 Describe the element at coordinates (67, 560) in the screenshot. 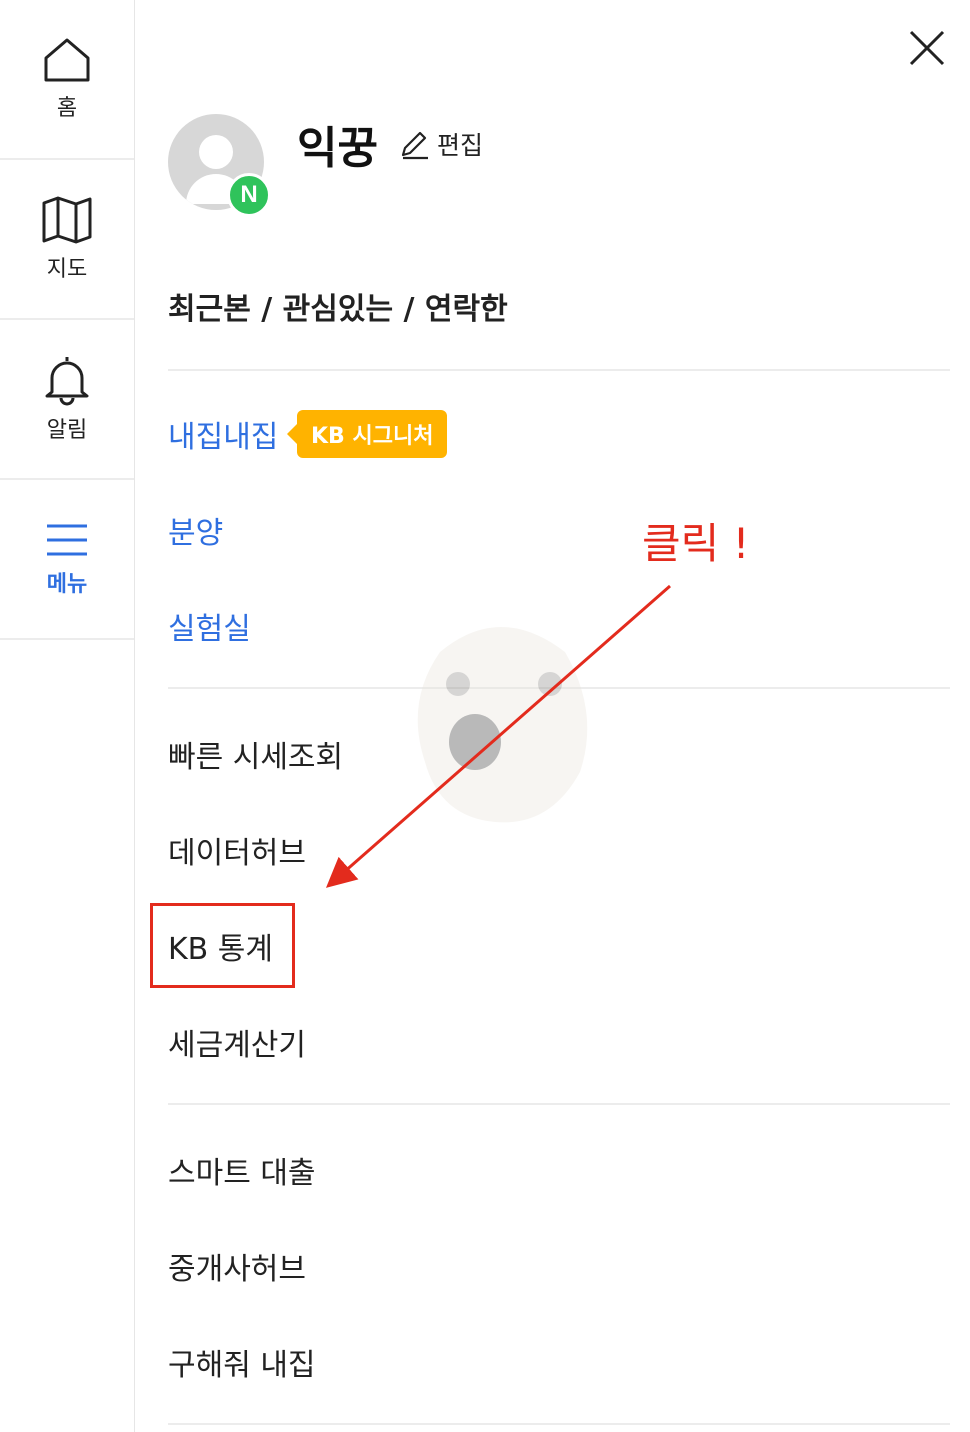

I see `rail-item-menu: 메뉴` at that location.